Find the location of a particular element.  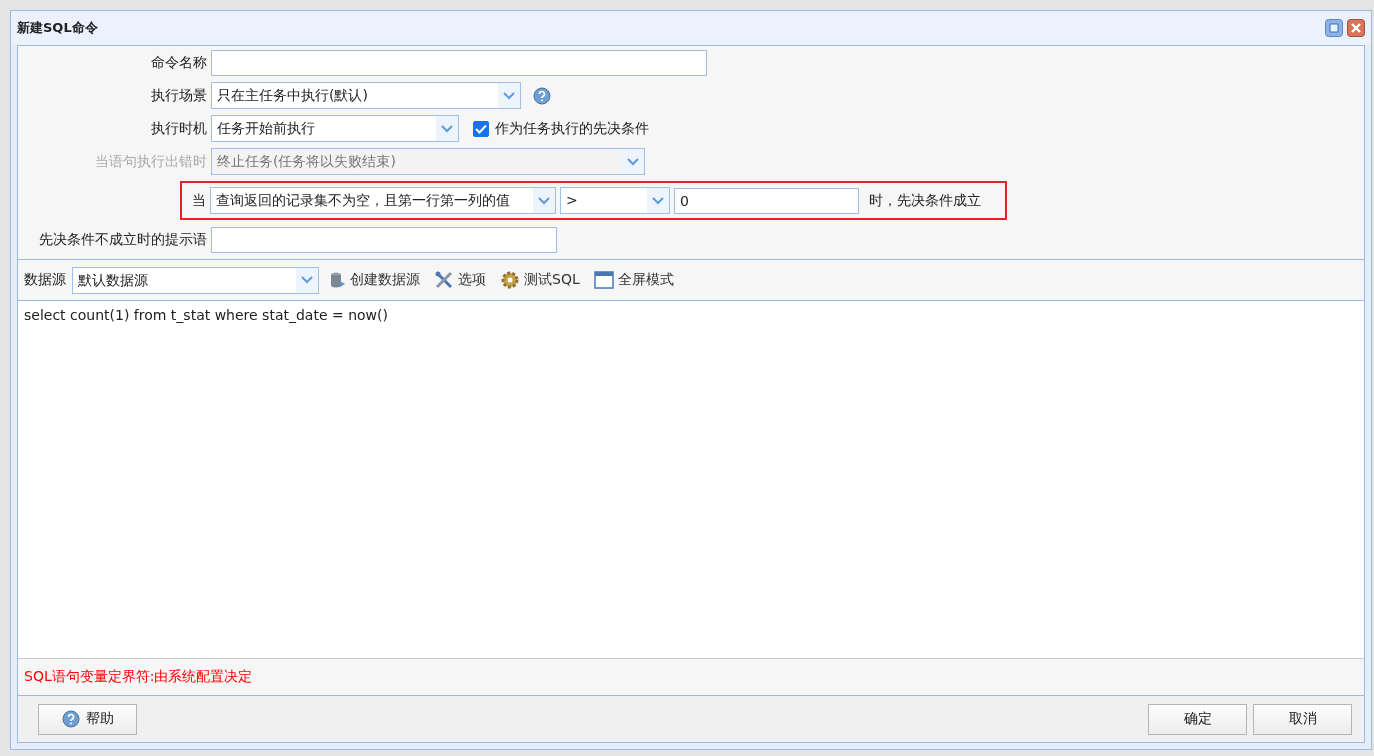

field-label: 先决条件不成立时的提示语 is located at coordinates (123, 239).